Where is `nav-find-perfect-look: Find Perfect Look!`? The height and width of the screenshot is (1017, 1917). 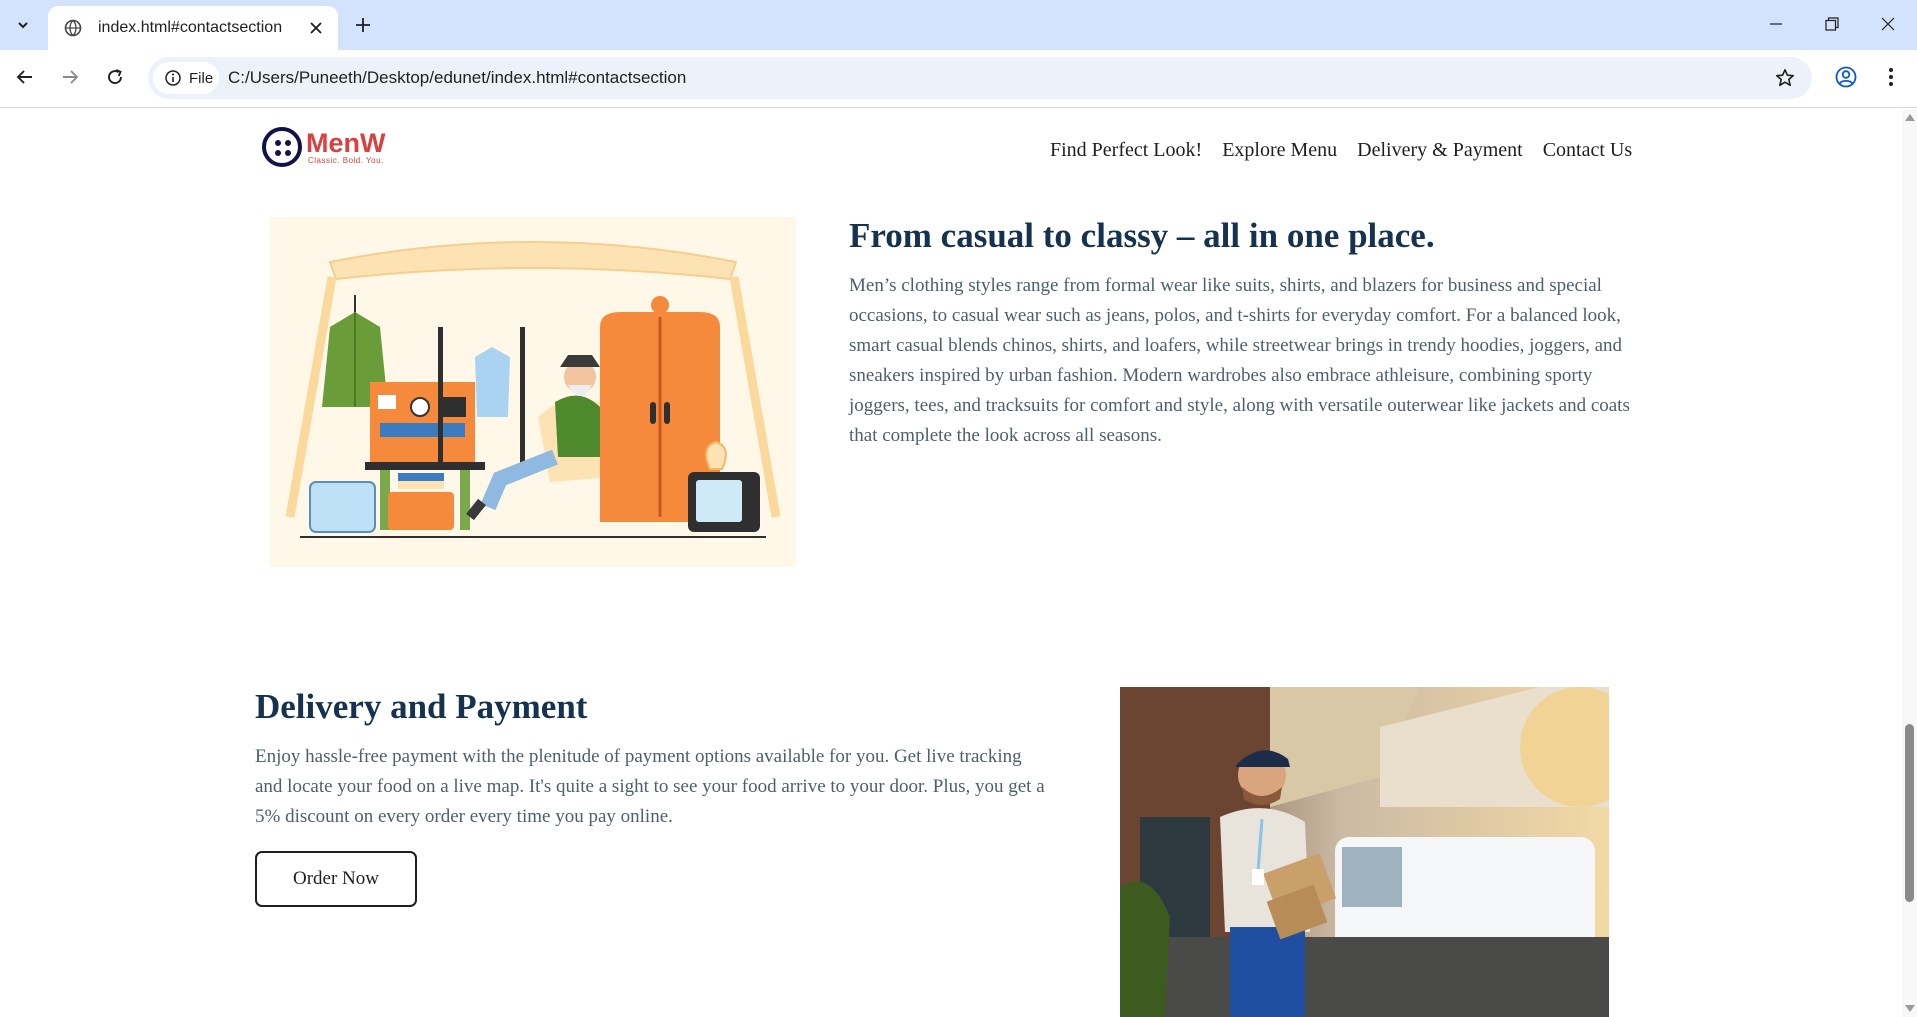
nav-find-perfect-look: Find Perfect Look! is located at coordinates (1126, 150).